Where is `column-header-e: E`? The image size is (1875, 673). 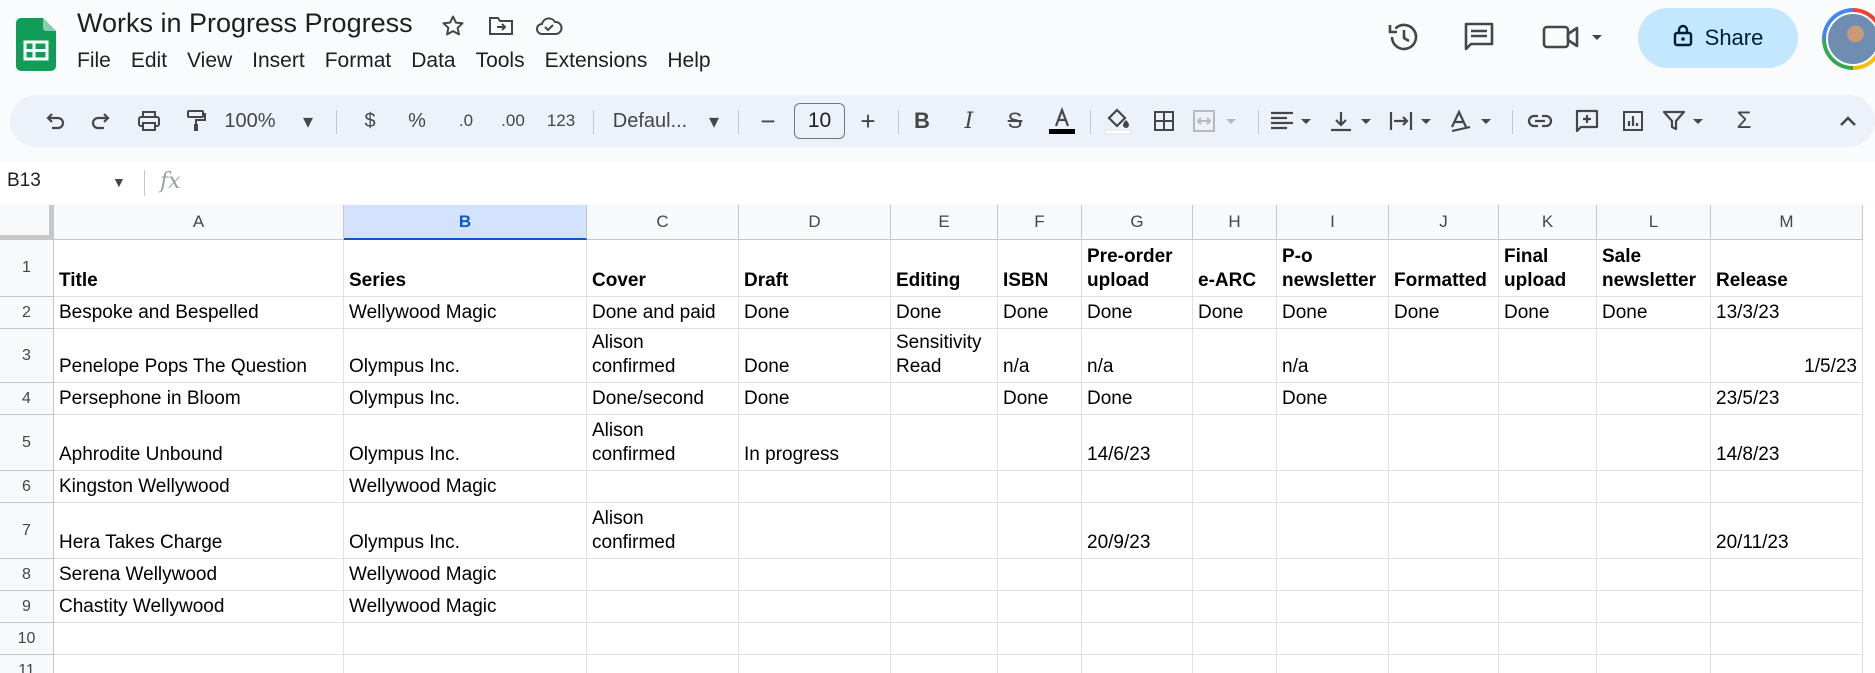
column-header-e: E is located at coordinates (944, 222).